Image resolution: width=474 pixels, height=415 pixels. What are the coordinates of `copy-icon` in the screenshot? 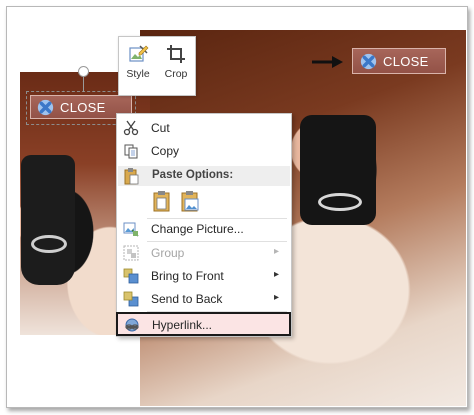 It's located at (131, 151).